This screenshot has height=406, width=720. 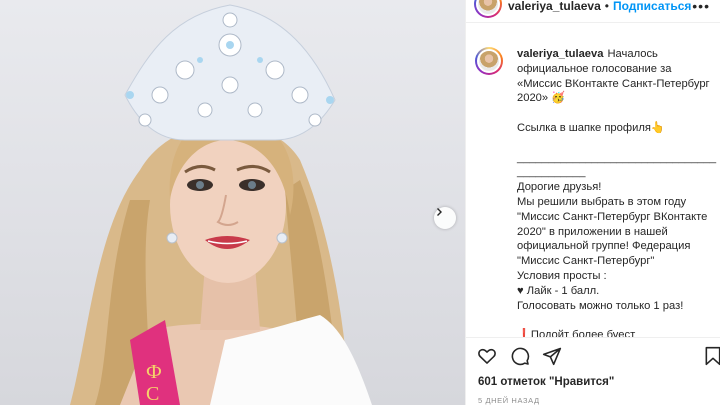 What do you see at coordinates (488, 9) in the screenshot?
I see `avatar` at bounding box center [488, 9].